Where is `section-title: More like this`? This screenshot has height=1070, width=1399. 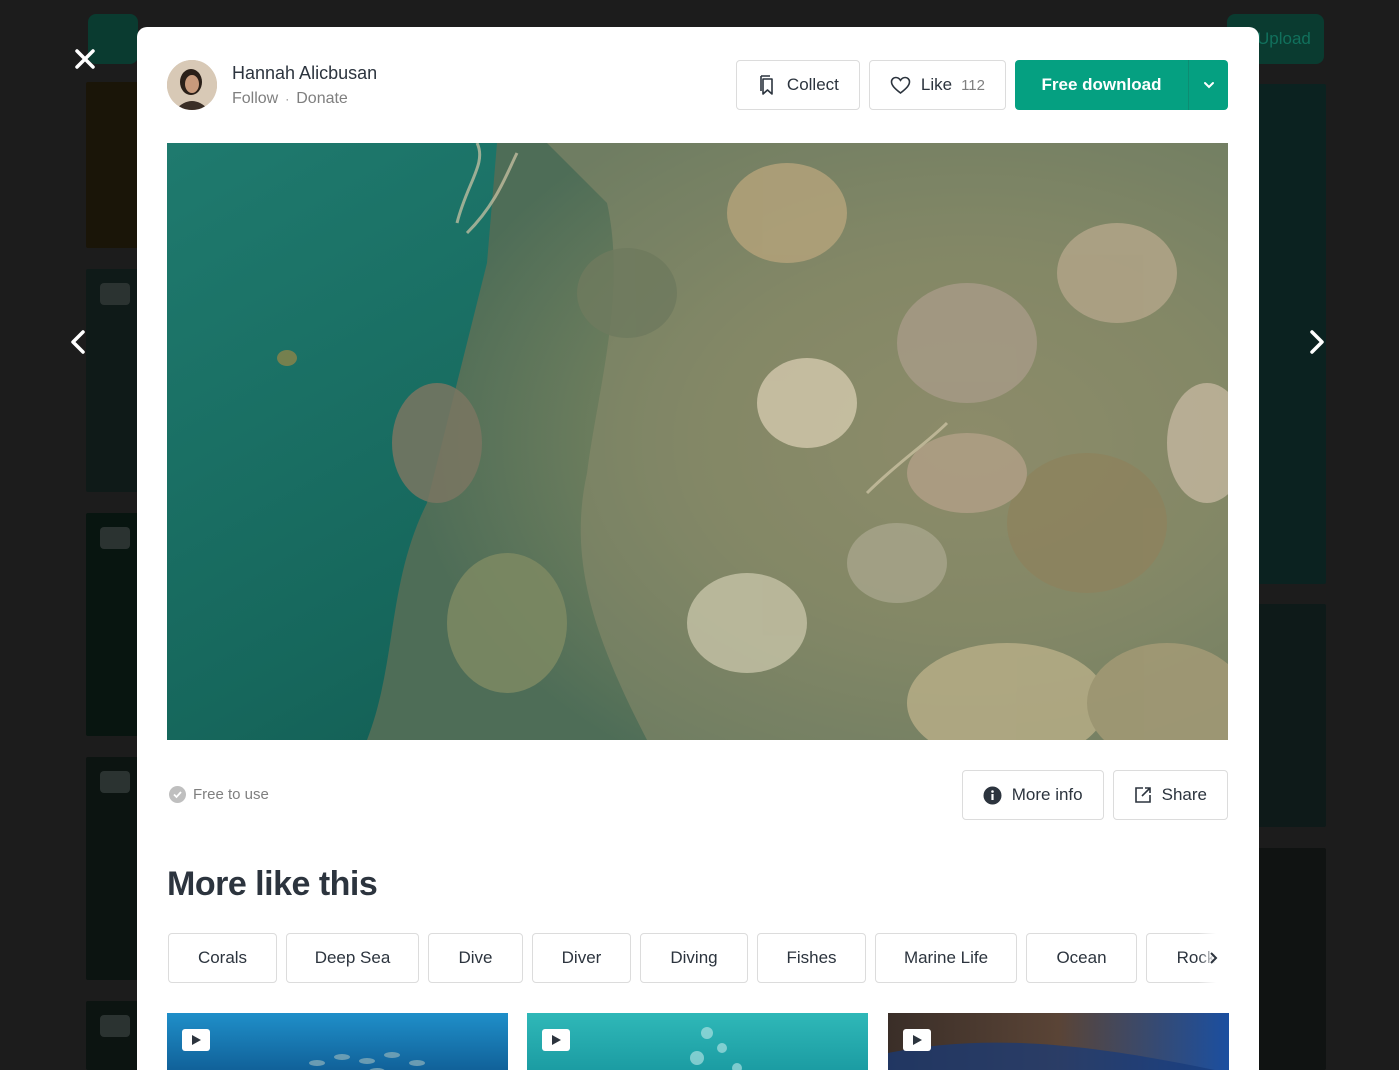 section-title: More like this is located at coordinates (272, 884).